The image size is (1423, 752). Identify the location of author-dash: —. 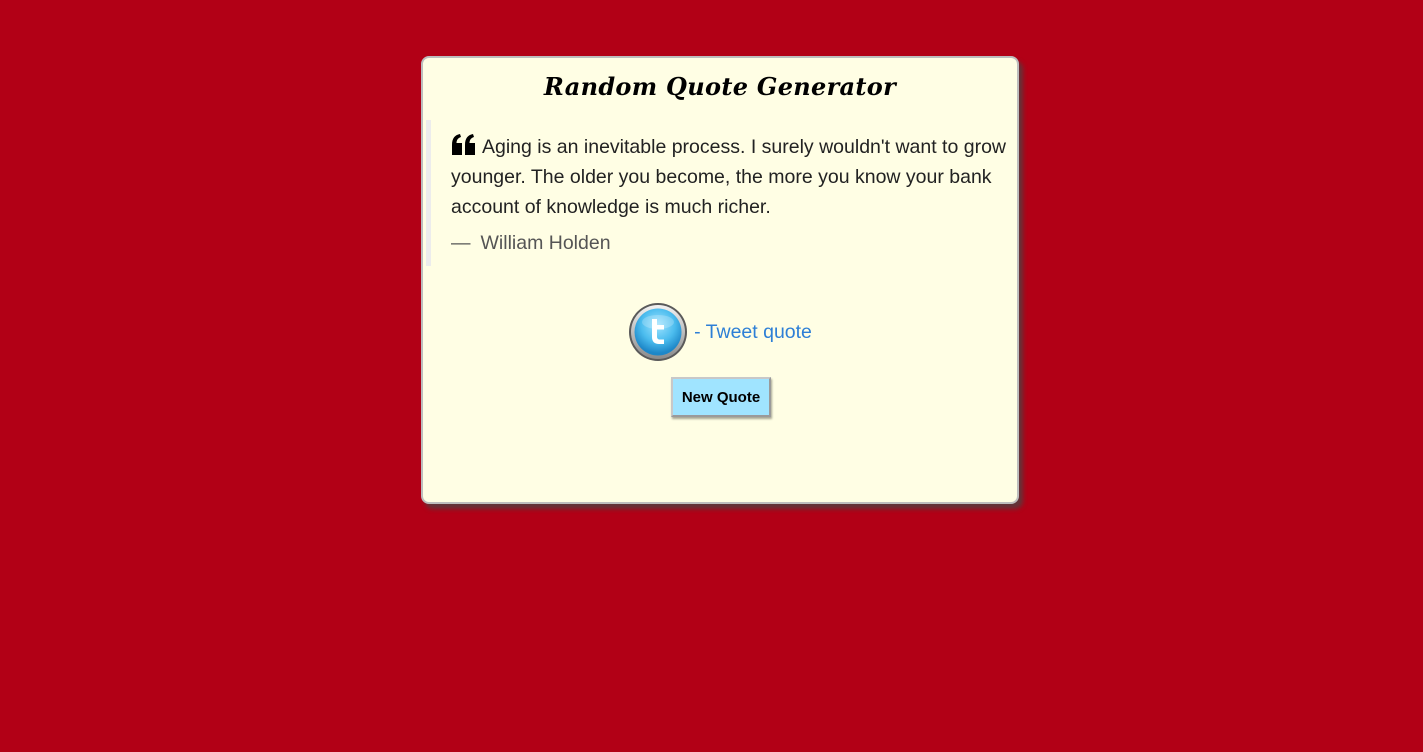
(461, 243).